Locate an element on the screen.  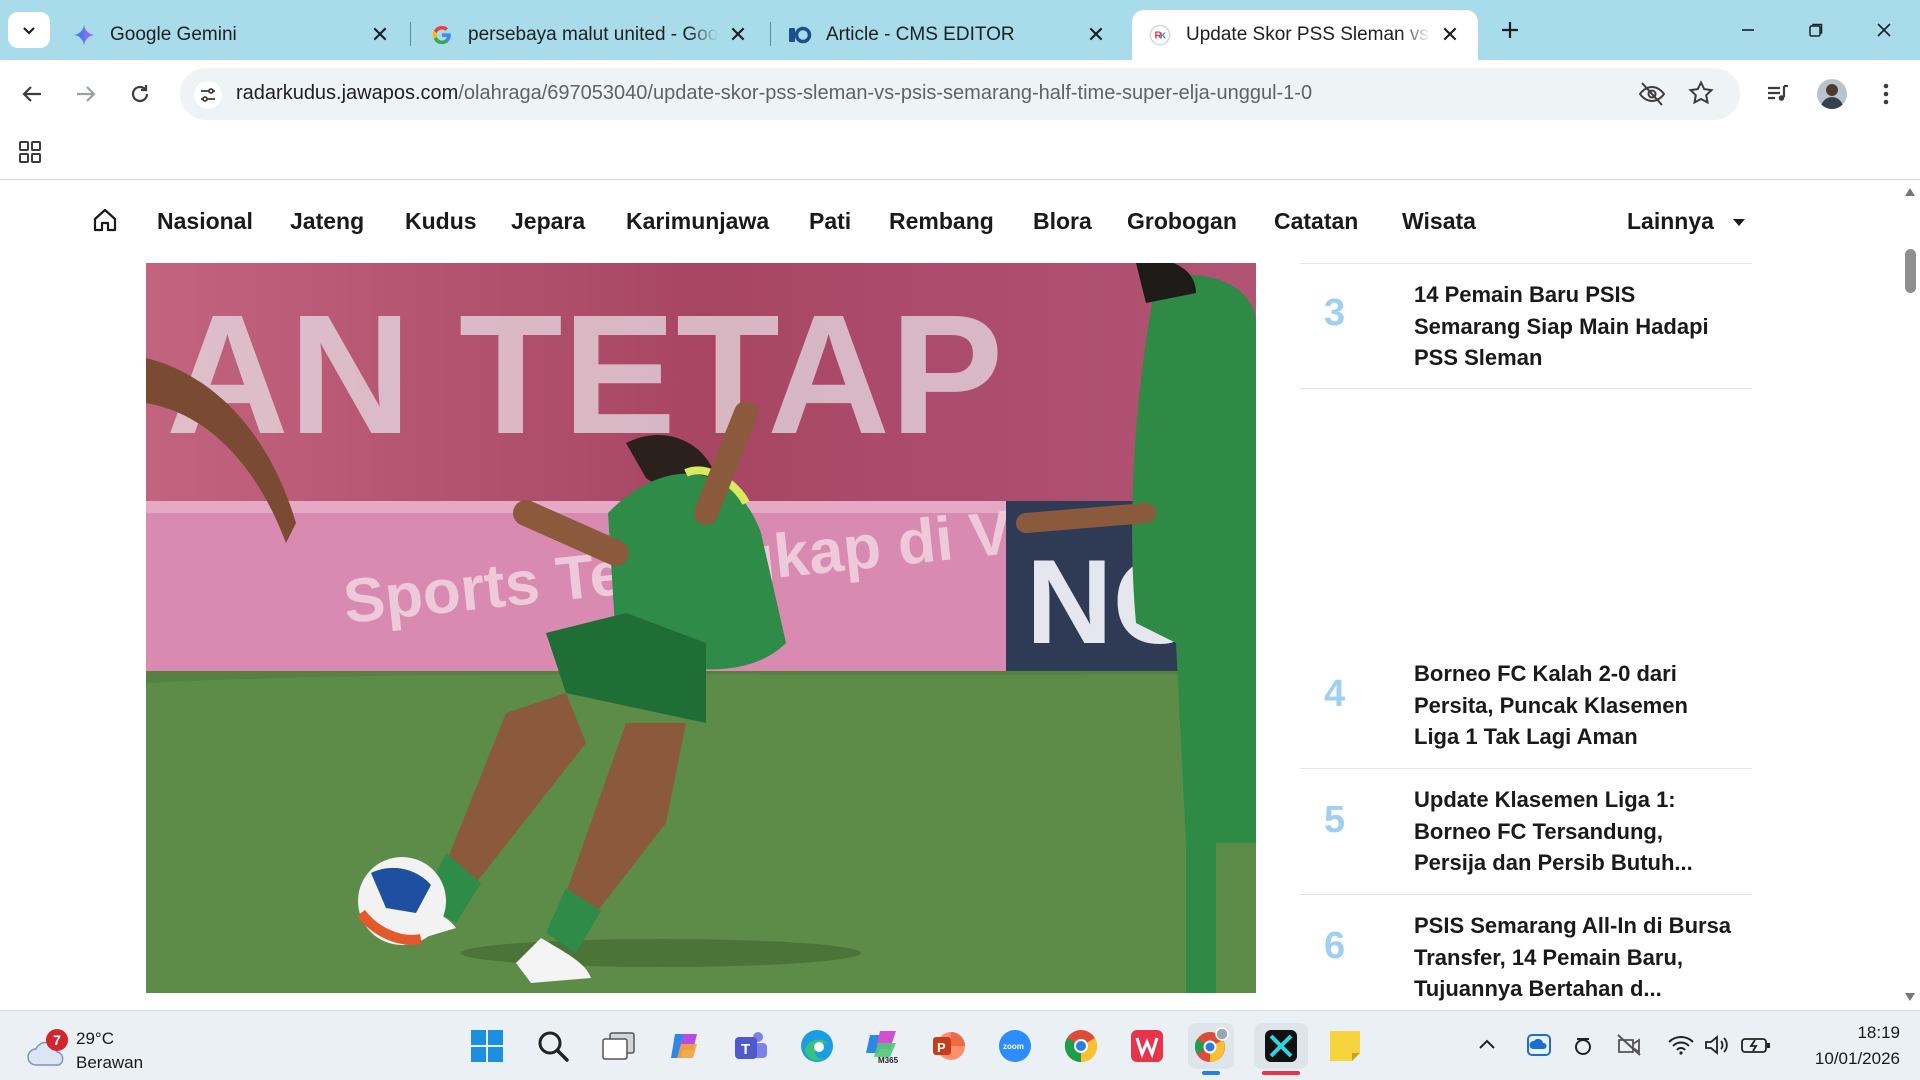
start-button is located at coordinates (487, 1046).